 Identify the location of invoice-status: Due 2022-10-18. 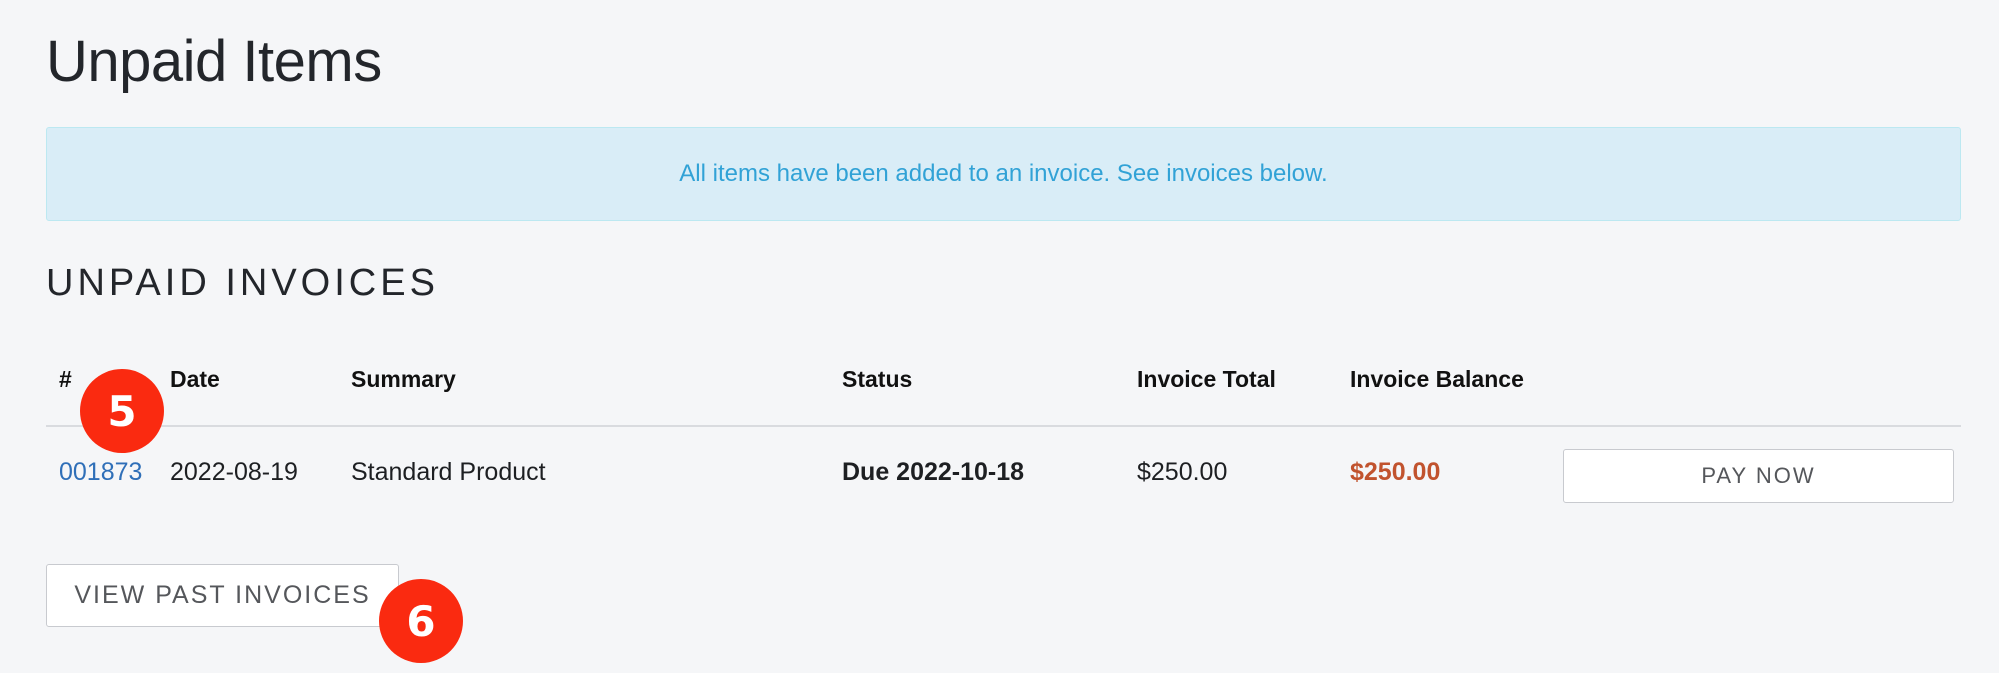
(933, 472).